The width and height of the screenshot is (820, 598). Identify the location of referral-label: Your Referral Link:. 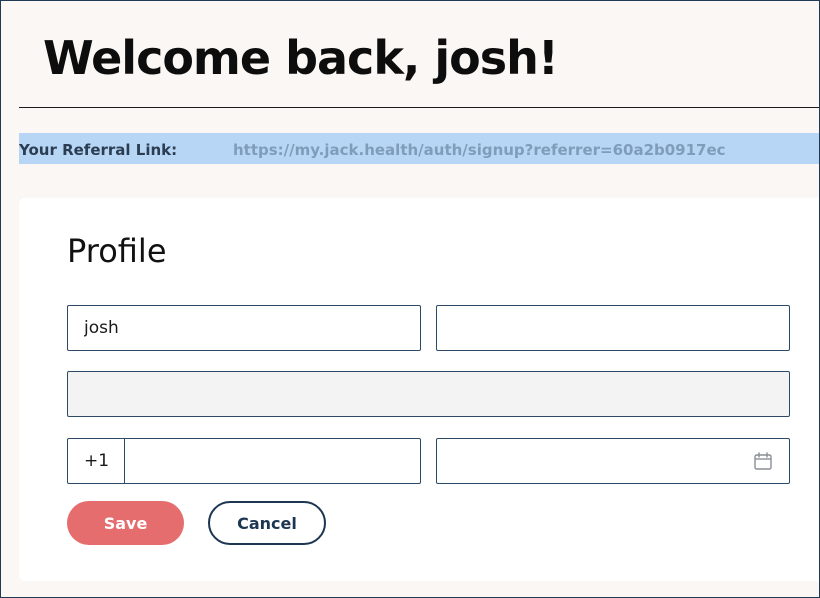
(98, 150).